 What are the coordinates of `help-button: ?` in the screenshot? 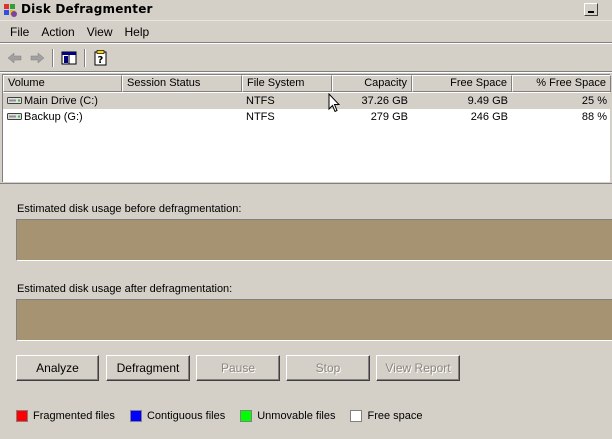 It's located at (101, 58).